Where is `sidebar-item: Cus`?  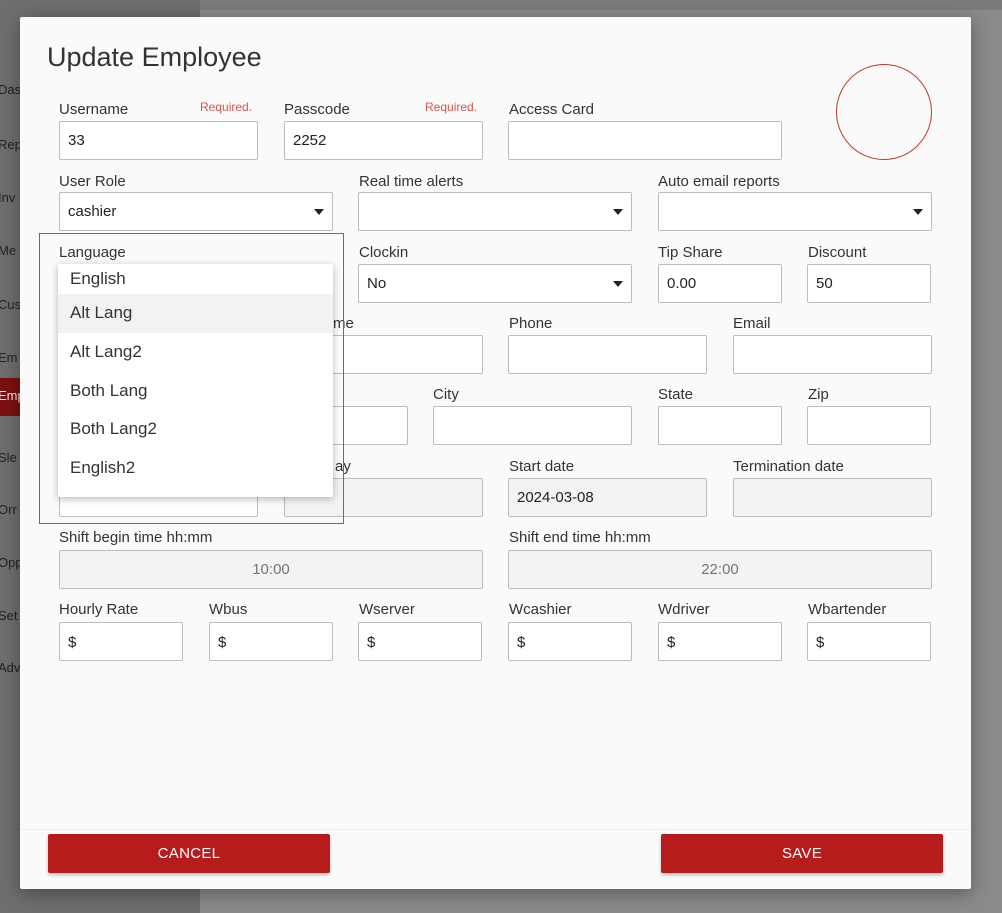
sidebar-item: Cus is located at coordinates (10, 306).